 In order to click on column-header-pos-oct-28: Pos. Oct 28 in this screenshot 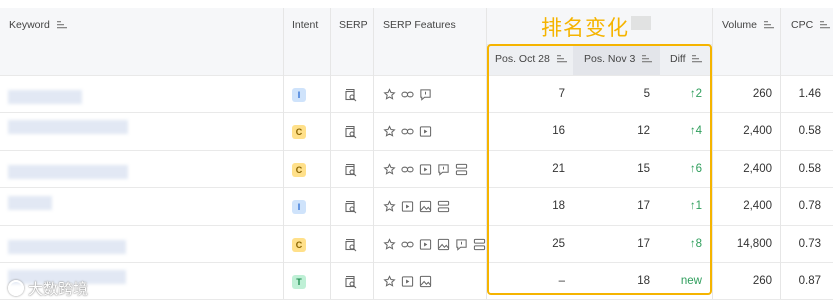, I will do `click(531, 59)`.